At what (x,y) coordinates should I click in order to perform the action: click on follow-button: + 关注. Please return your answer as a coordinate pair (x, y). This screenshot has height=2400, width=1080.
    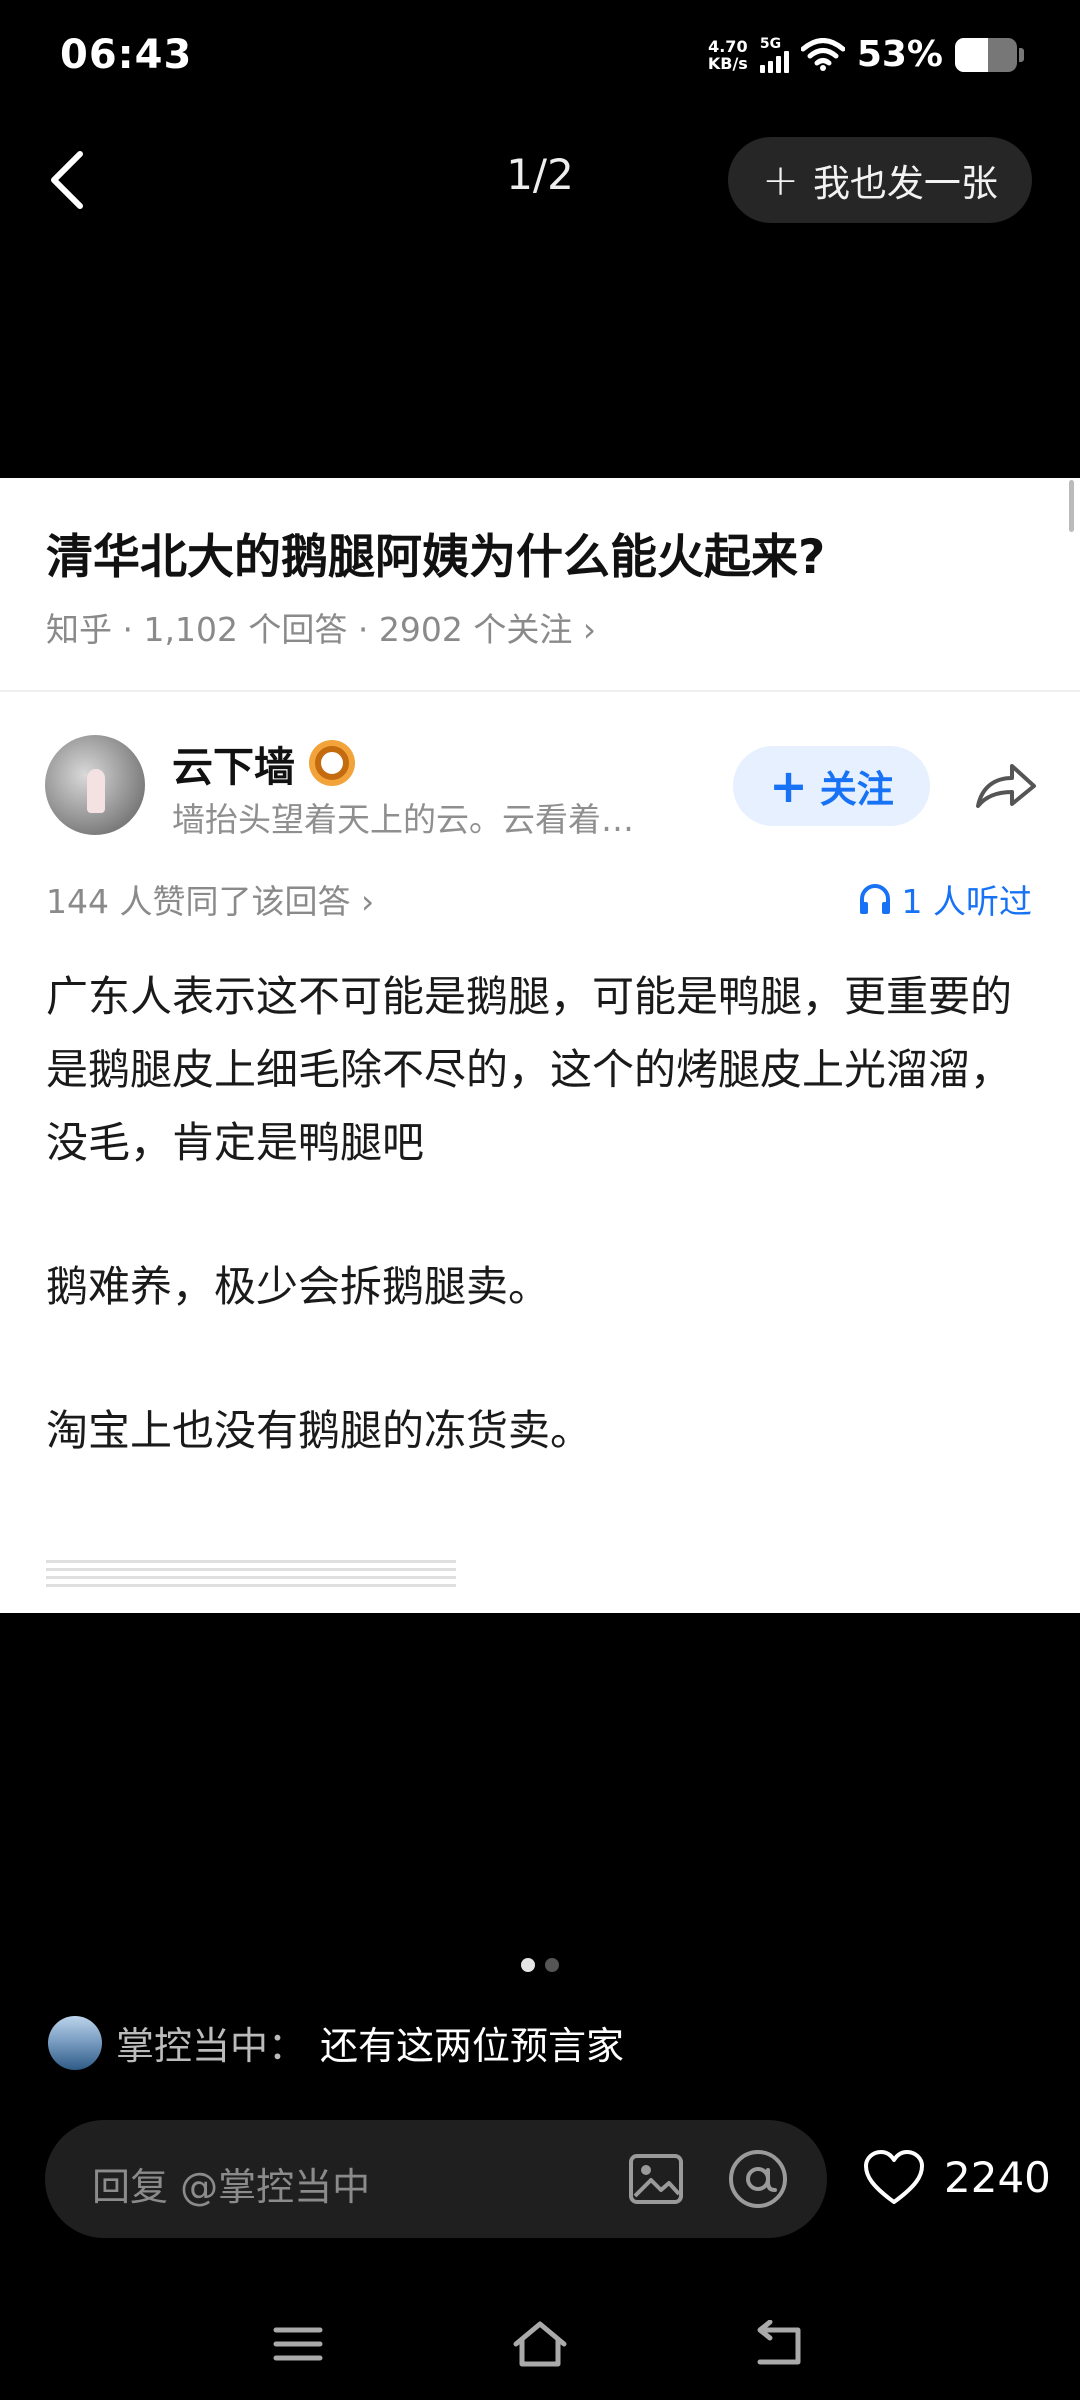
    Looking at the image, I should click on (831, 786).